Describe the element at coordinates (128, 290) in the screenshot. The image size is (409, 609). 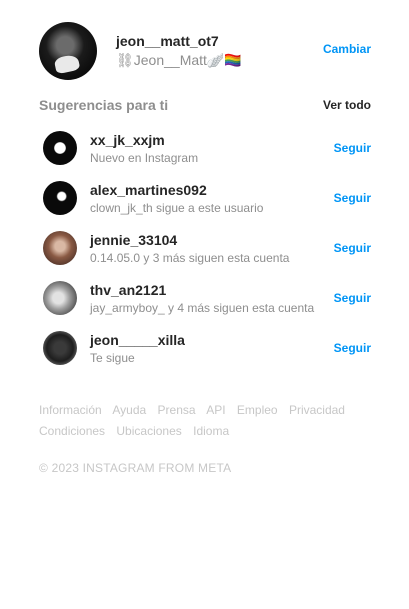
I see `suggestion-username: thv_an2121` at that location.